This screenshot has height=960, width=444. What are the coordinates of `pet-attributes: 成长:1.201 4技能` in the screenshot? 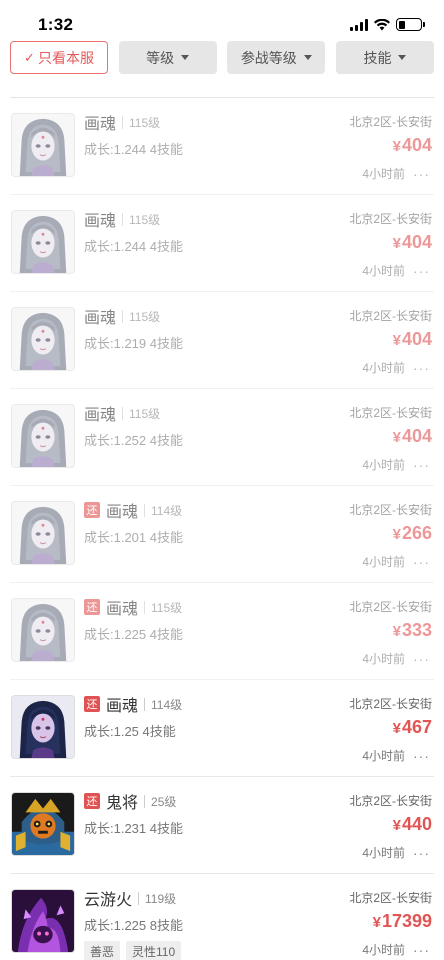 It's located at (133, 537).